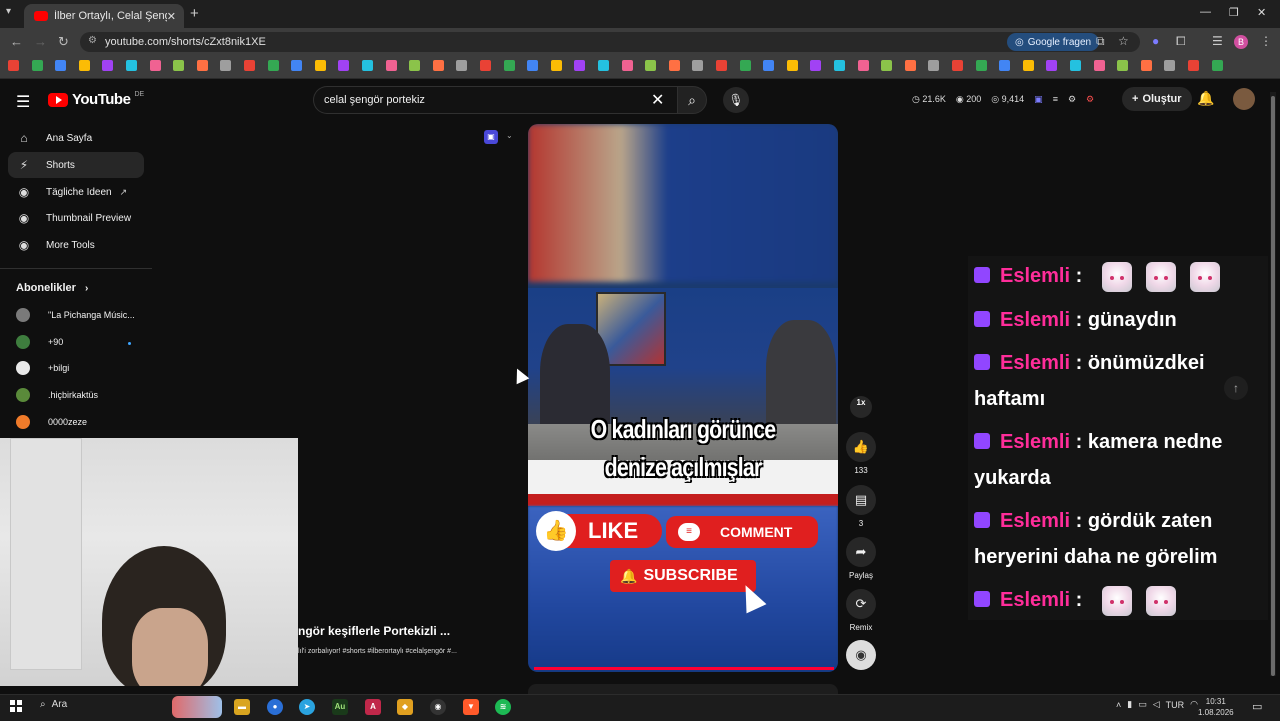 This screenshot has width=1280, height=721. Describe the element at coordinates (1129, 704) in the screenshot. I see `microphone-icon: ▮` at that location.